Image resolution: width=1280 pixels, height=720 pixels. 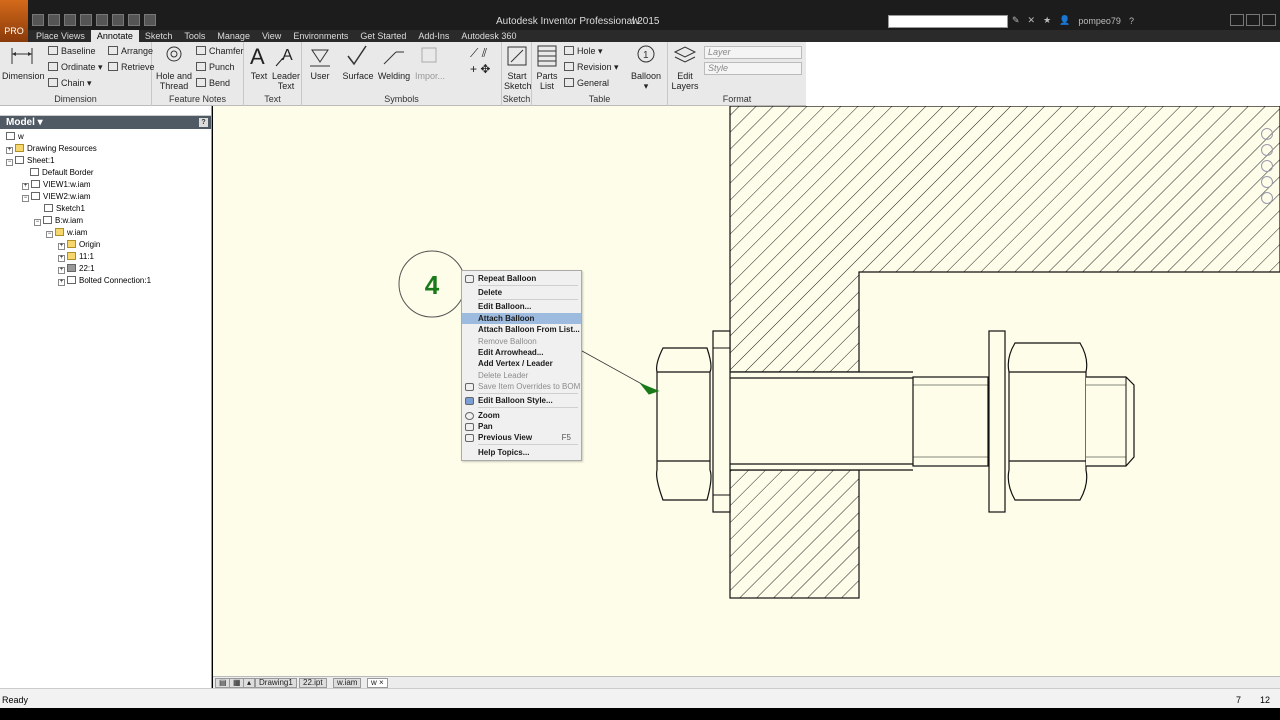 What do you see at coordinates (130, 51) in the screenshot?
I see `arrange-button: Arrange` at bounding box center [130, 51].